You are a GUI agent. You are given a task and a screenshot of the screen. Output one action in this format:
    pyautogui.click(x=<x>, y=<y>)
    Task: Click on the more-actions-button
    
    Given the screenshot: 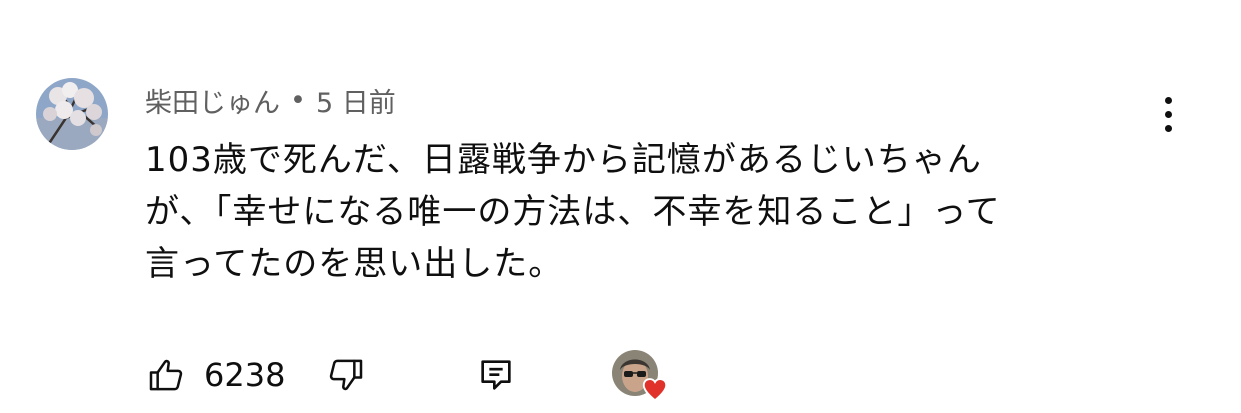 What is the action you would take?
    pyautogui.click(x=1168, y=114)
    